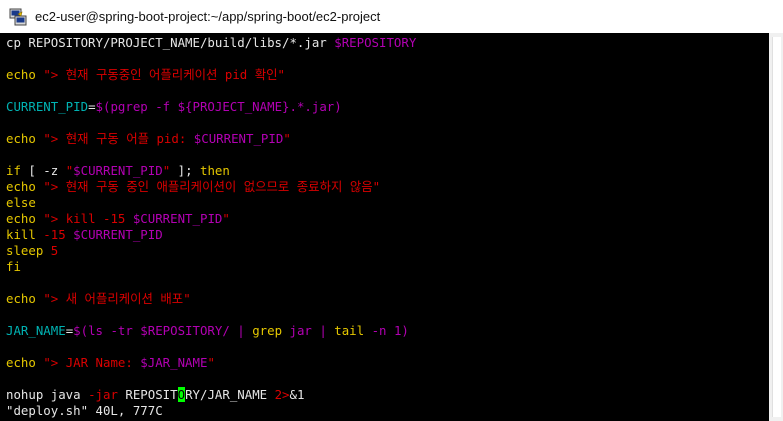 This screenshot has width=783, height=421. I want to click on code-token: / |, so click(237, 330).